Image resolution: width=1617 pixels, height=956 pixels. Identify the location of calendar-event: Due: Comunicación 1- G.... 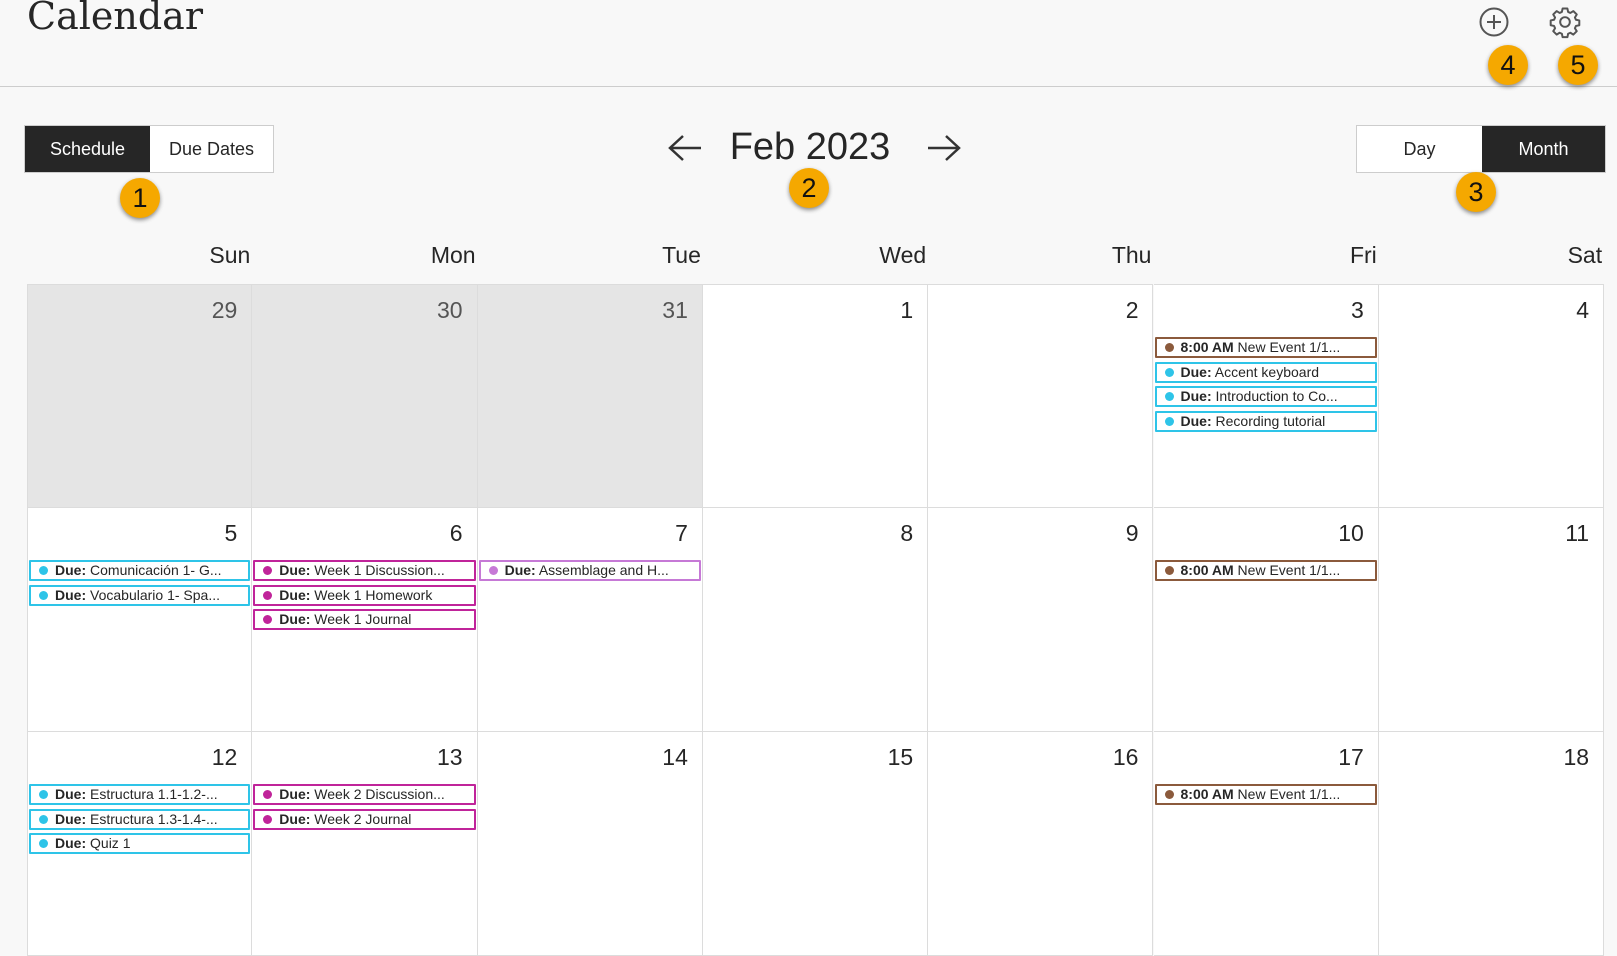
(140, 570).